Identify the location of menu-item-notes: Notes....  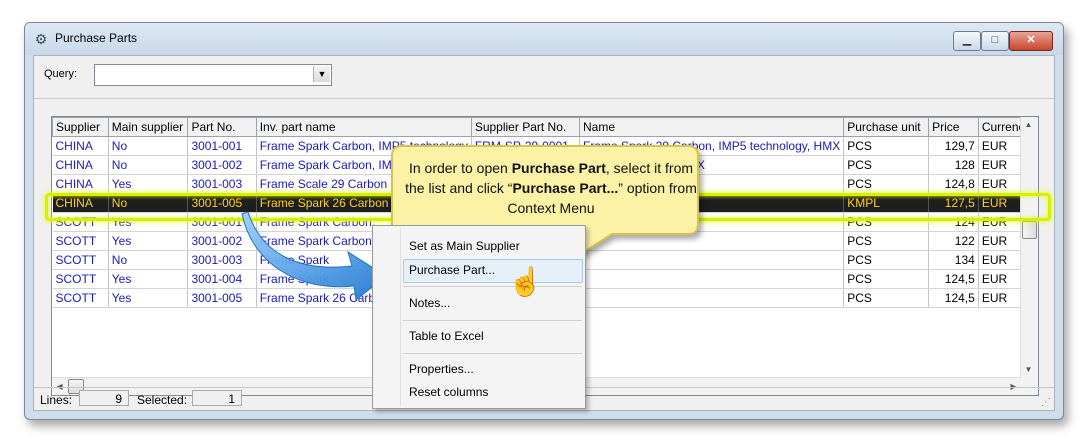
(429, 303).